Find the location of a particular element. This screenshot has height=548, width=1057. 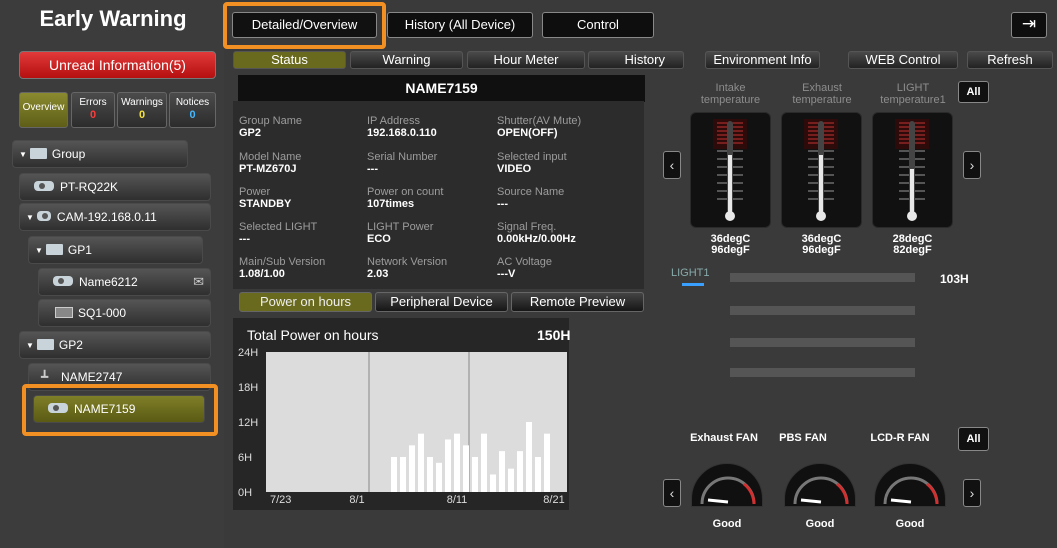

fan-gauge-lcdr is located at coordinates (910, 485).